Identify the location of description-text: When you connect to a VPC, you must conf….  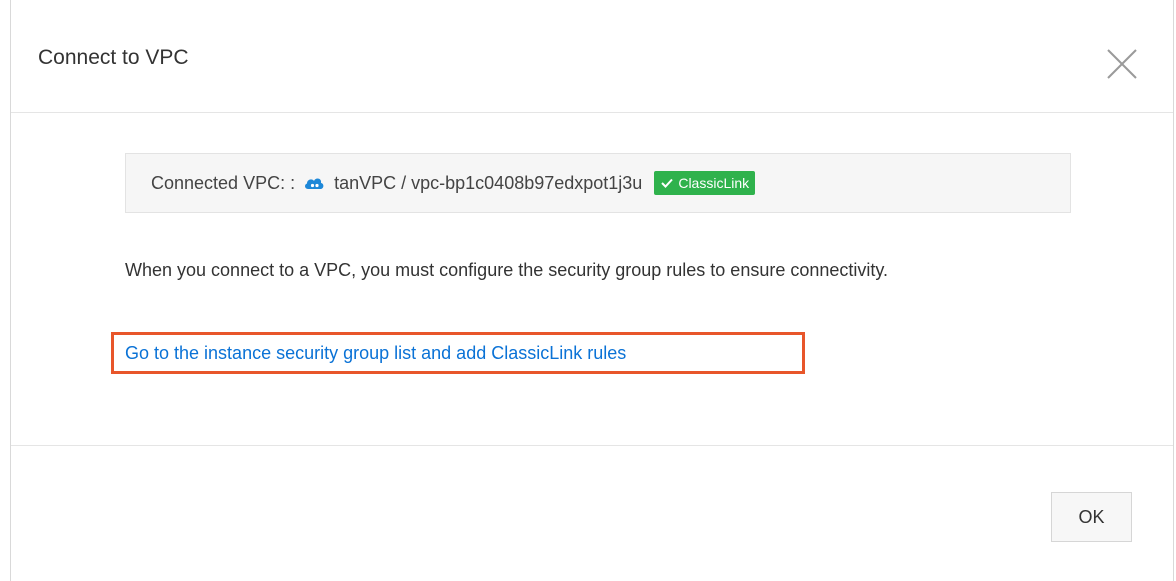
(507, 270).